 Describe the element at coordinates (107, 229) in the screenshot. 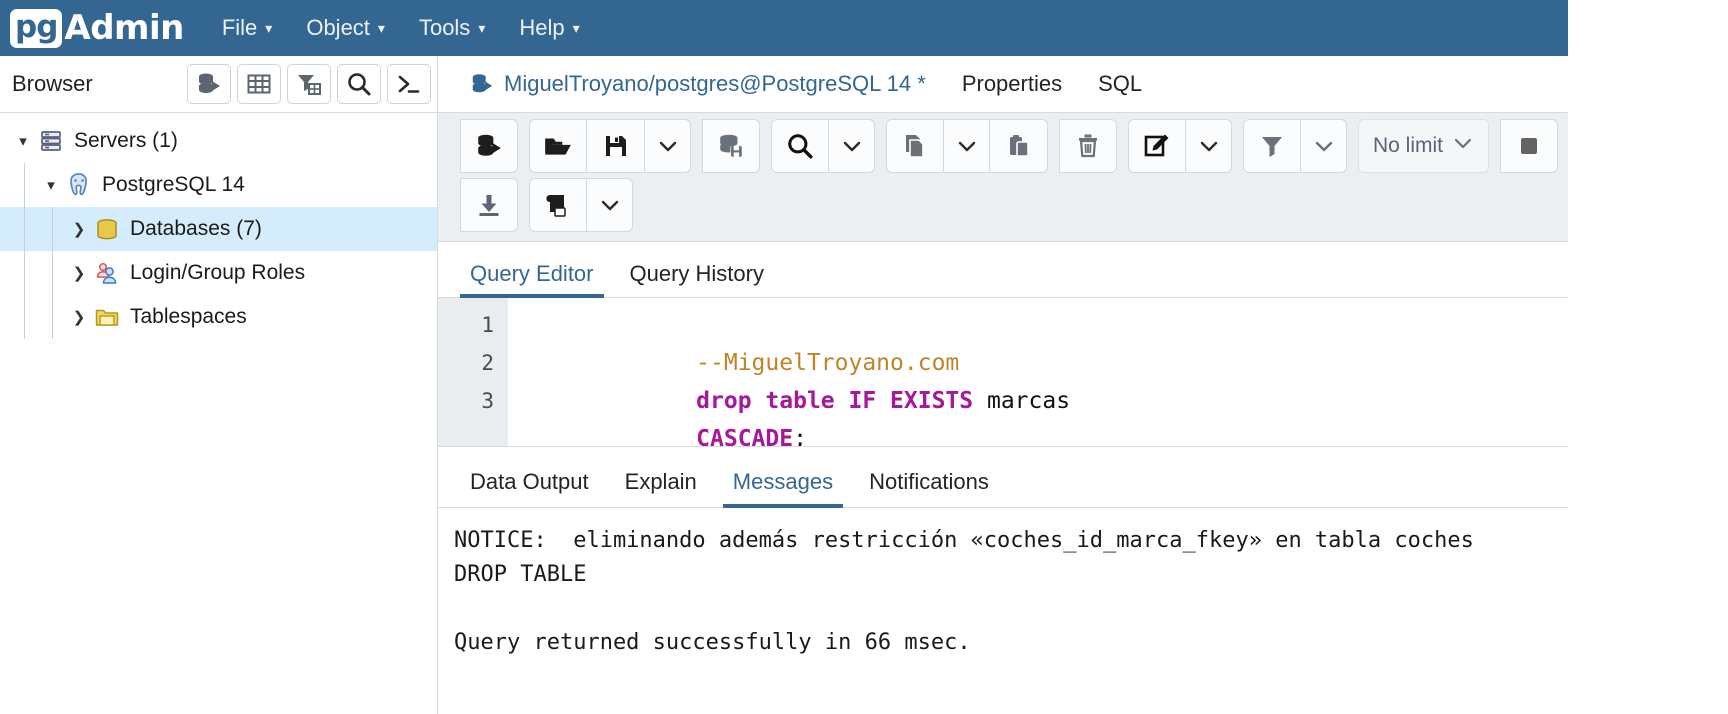

I see `databases-icon` at that location.